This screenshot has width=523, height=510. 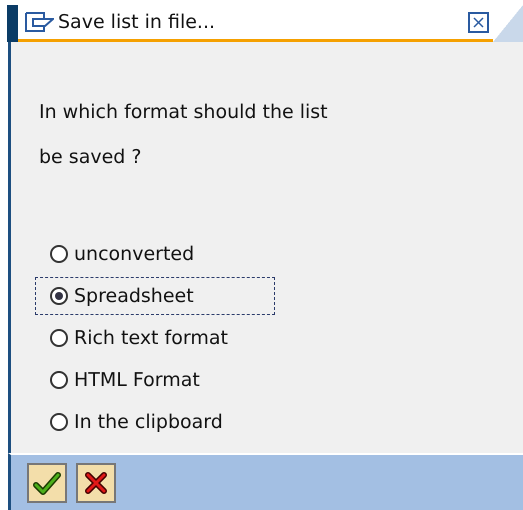 What do you see at coordinates (155, 296) in the screenshot?
I see `format-radio-option: Spreadsheet` at bounding box center [155, 296].